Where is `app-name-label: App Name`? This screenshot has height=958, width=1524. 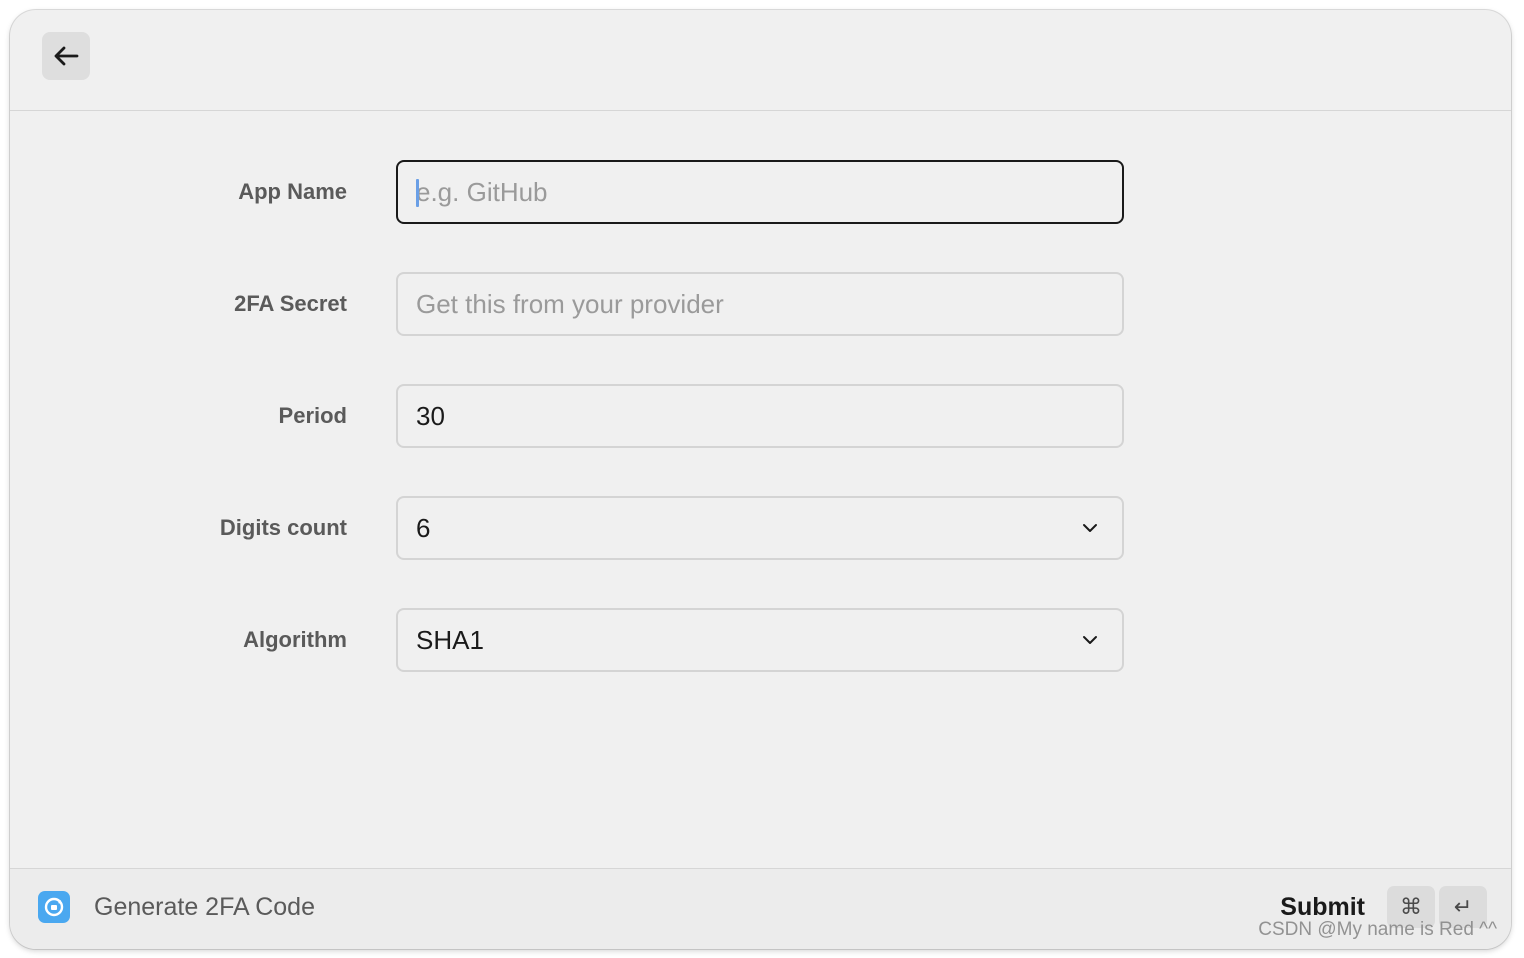
app-name-label: App Name is located at coordinates (292, 191).